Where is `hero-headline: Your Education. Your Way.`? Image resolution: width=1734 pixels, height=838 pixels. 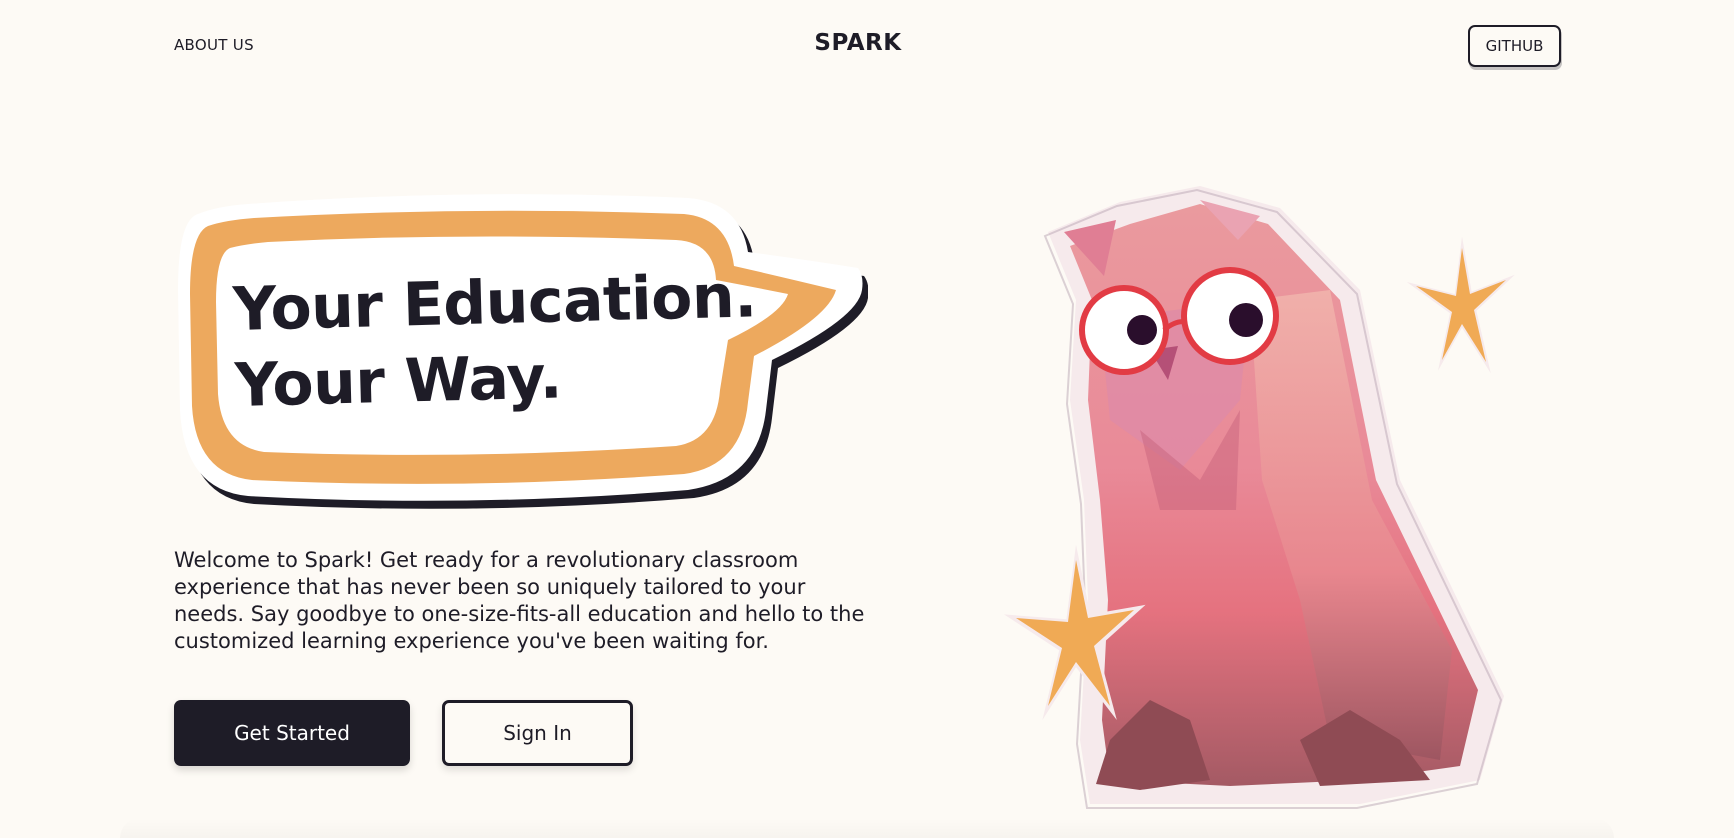 hero-headline: Your Education. Your Way. is located at coordinates (495, 341).